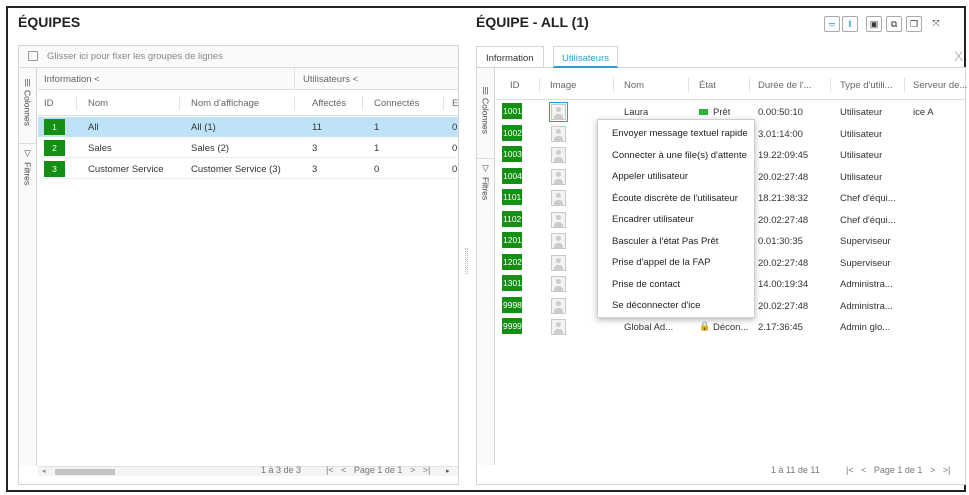 This screenshot has height=495, width=969. Describe the element at coordinates (850, 24) in the screenshot. I see `pause-icon: ‖` at that location.